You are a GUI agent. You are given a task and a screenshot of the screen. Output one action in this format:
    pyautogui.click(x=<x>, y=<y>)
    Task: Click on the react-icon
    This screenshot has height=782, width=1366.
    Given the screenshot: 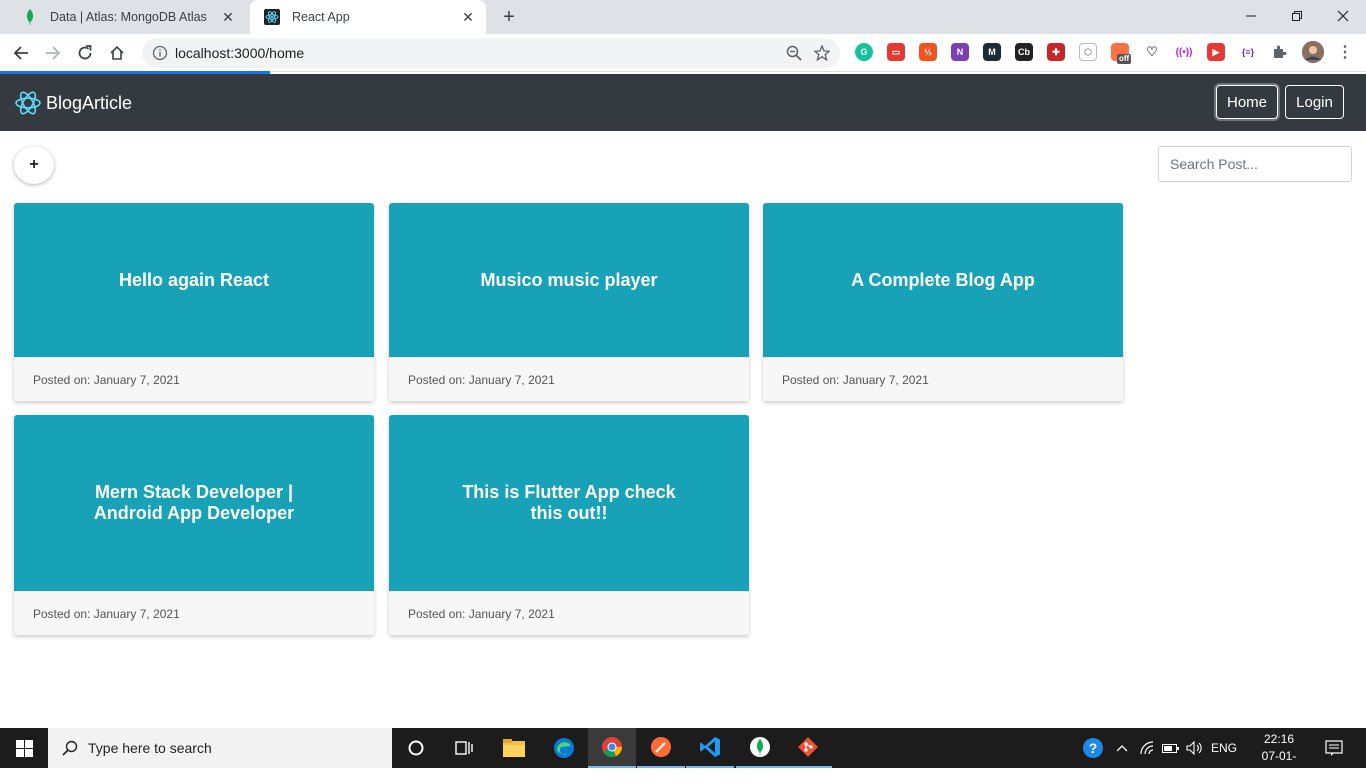 What is the action you would take?
    pyautogui.click(x=272, y=17)
    